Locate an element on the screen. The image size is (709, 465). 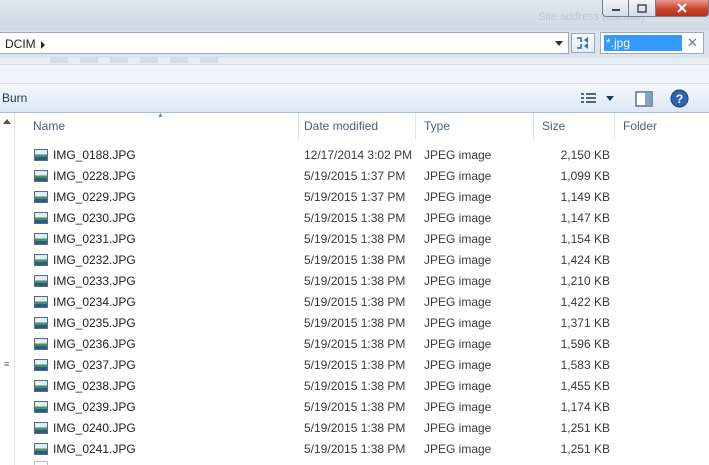
file-name: IMG_0232.JPG is located at coordinates (94, 260).